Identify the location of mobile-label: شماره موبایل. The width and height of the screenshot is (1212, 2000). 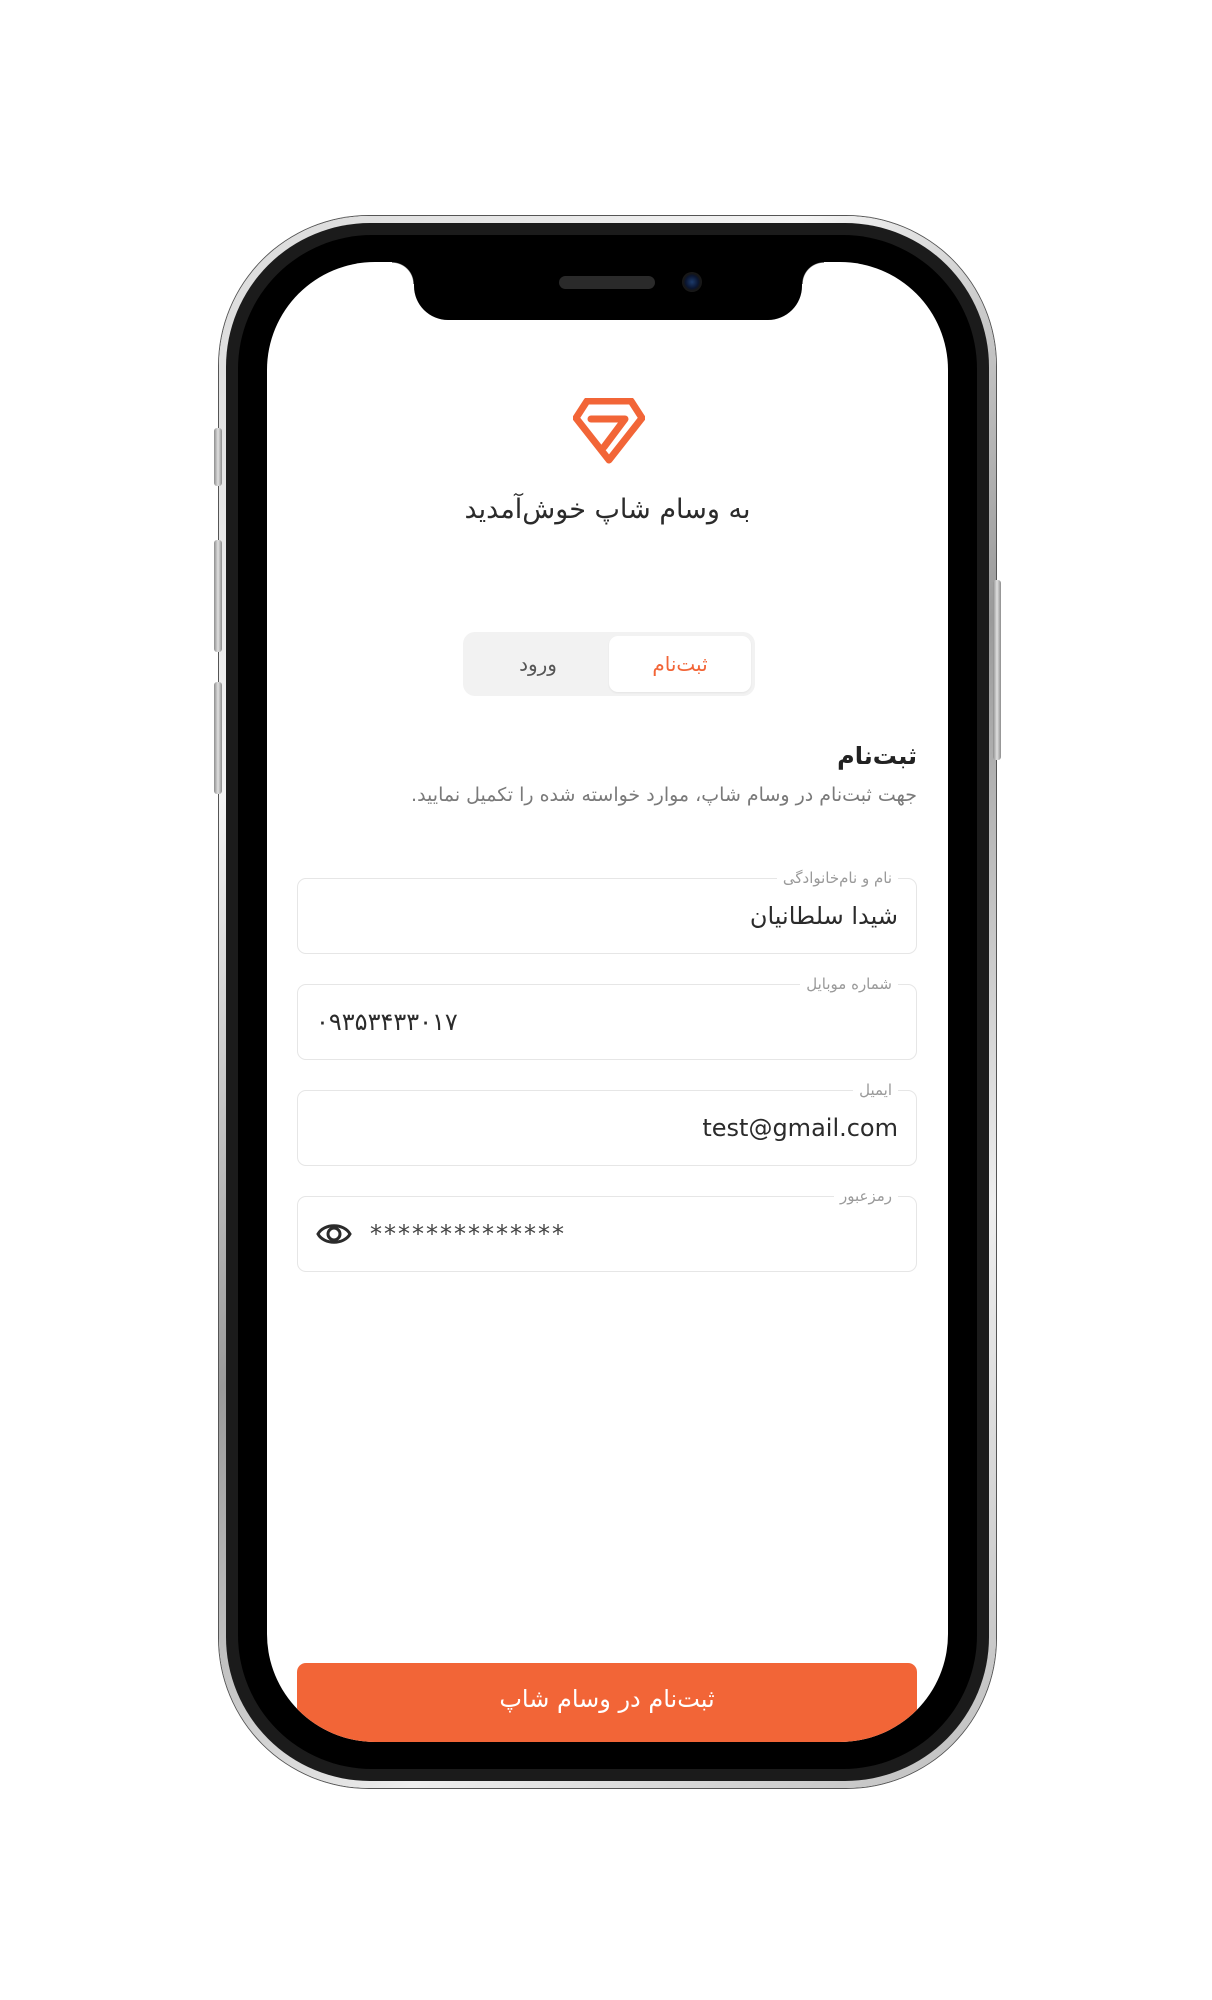
(849, 984).